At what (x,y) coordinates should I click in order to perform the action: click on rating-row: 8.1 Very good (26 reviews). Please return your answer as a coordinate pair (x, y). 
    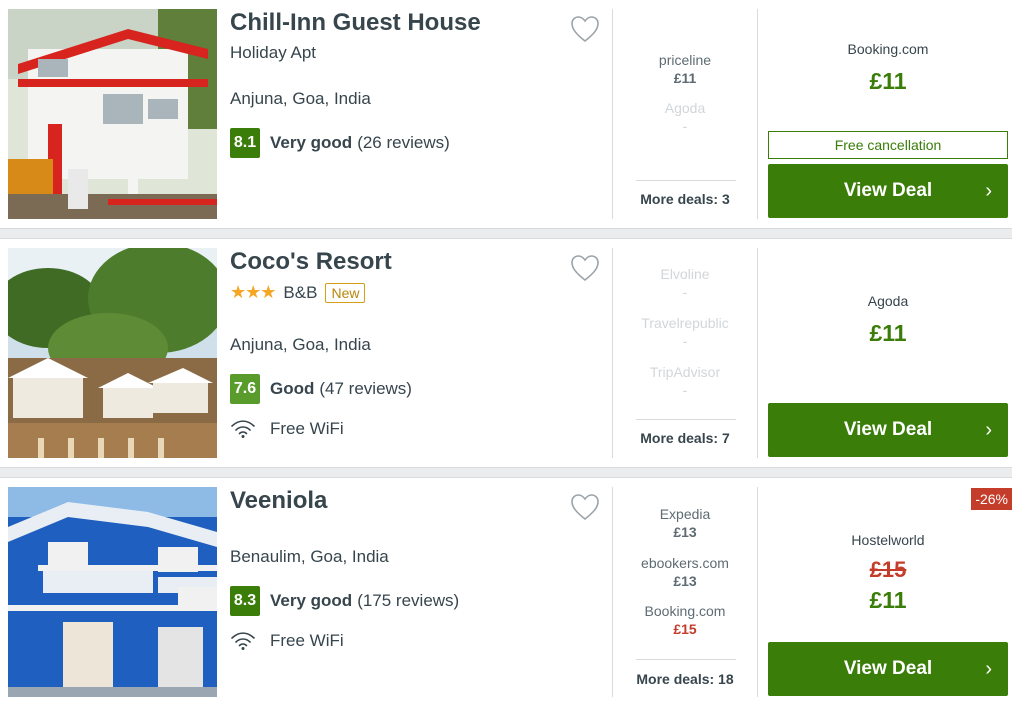
    Looking at the image, I should click on (340, 143).